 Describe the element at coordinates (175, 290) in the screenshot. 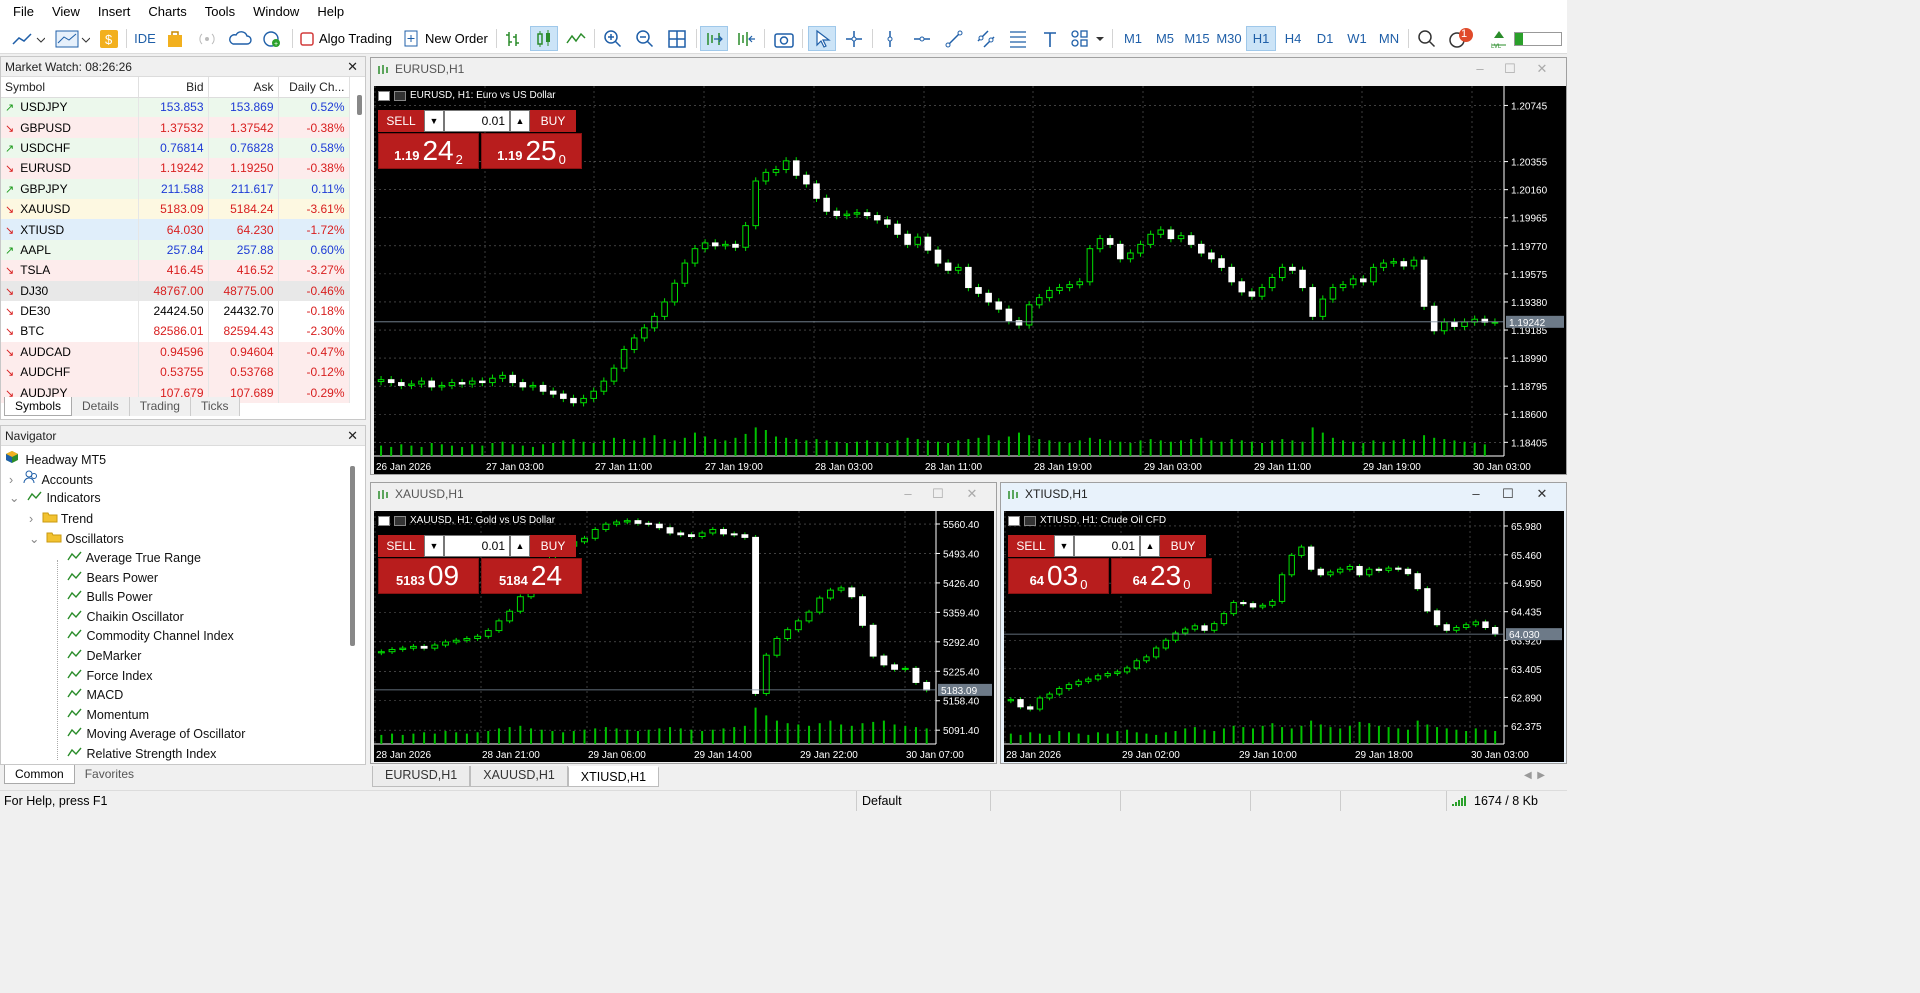

I see `table-row: ↘ DJ30 48767.00 48775.00 -0.46%` at that location.